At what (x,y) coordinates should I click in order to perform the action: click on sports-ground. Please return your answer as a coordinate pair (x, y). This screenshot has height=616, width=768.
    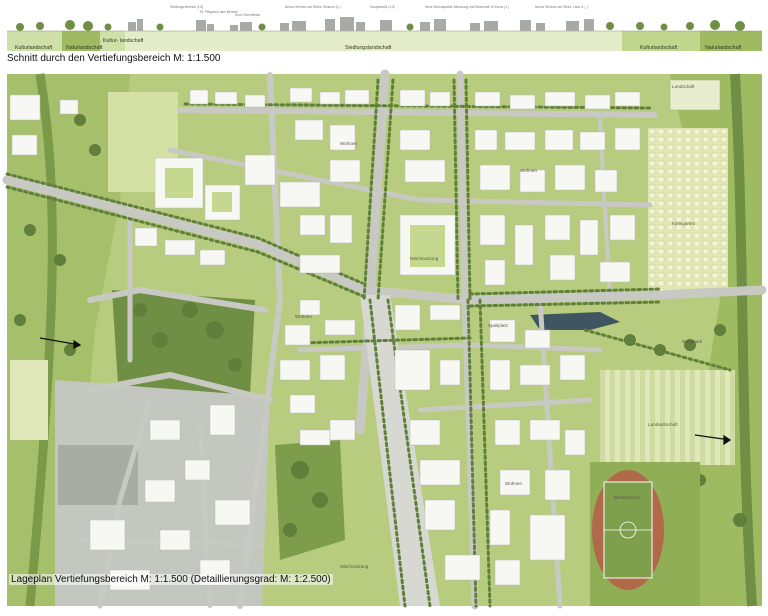
    Looking at the image, I should click on (645, 534).